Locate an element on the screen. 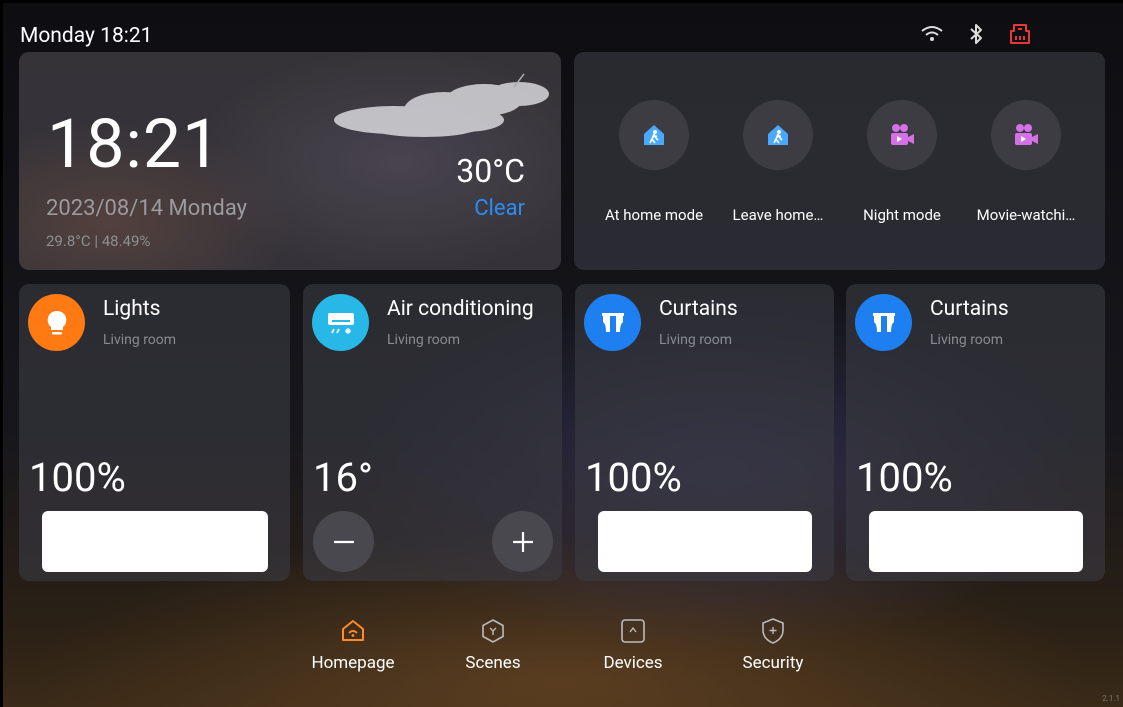  decrease-temperature-button is located at coordinates (343, 541).